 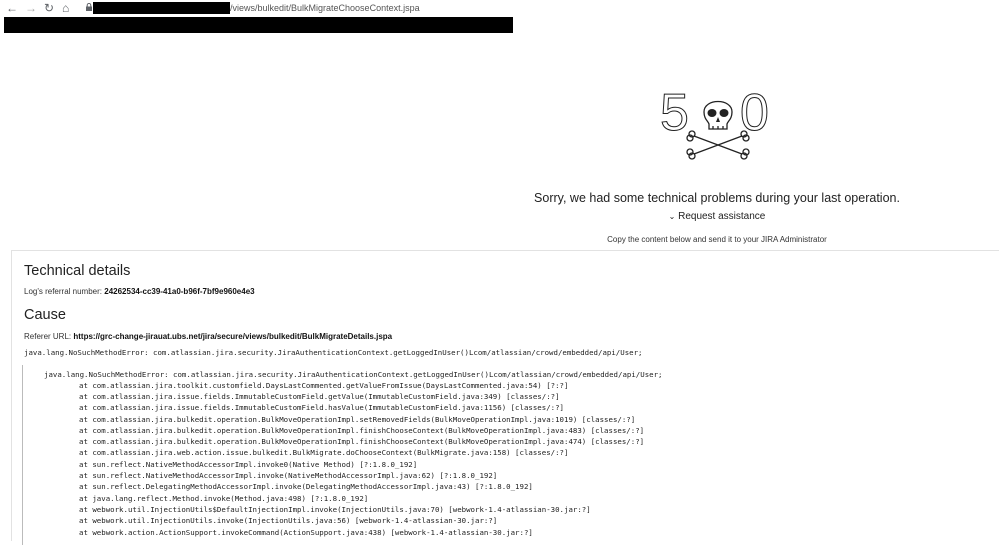 What do you see at coordinates (754, 115) in the screenshot?
I see `error-code-right: 0` at bounding box center [754, 115].